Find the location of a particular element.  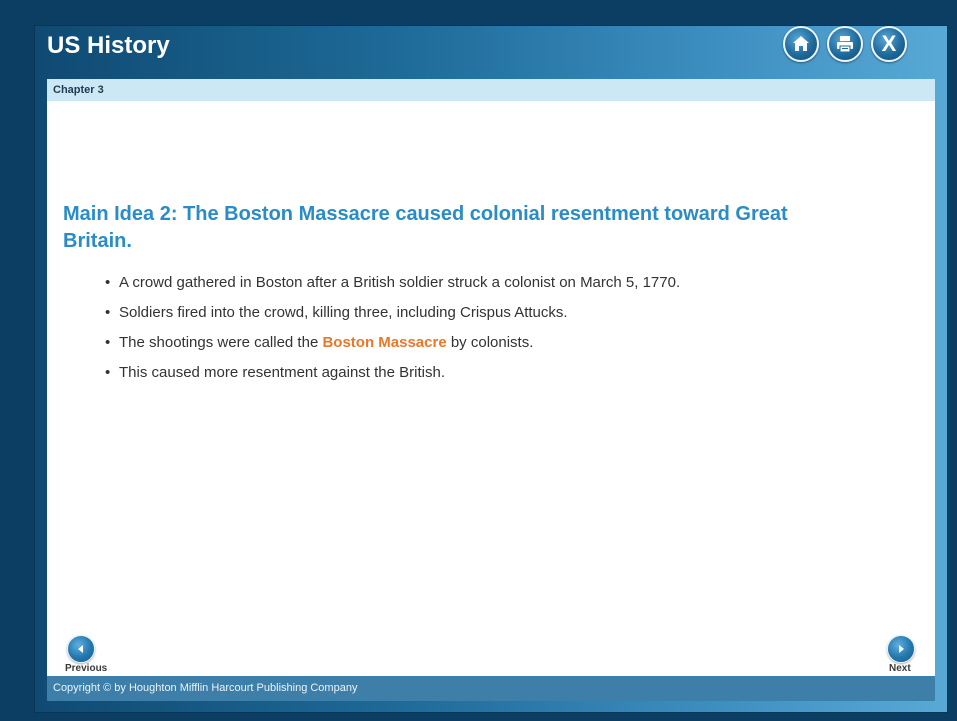

chapter-label: Chapter 3 is located at coordinates (78, 90).